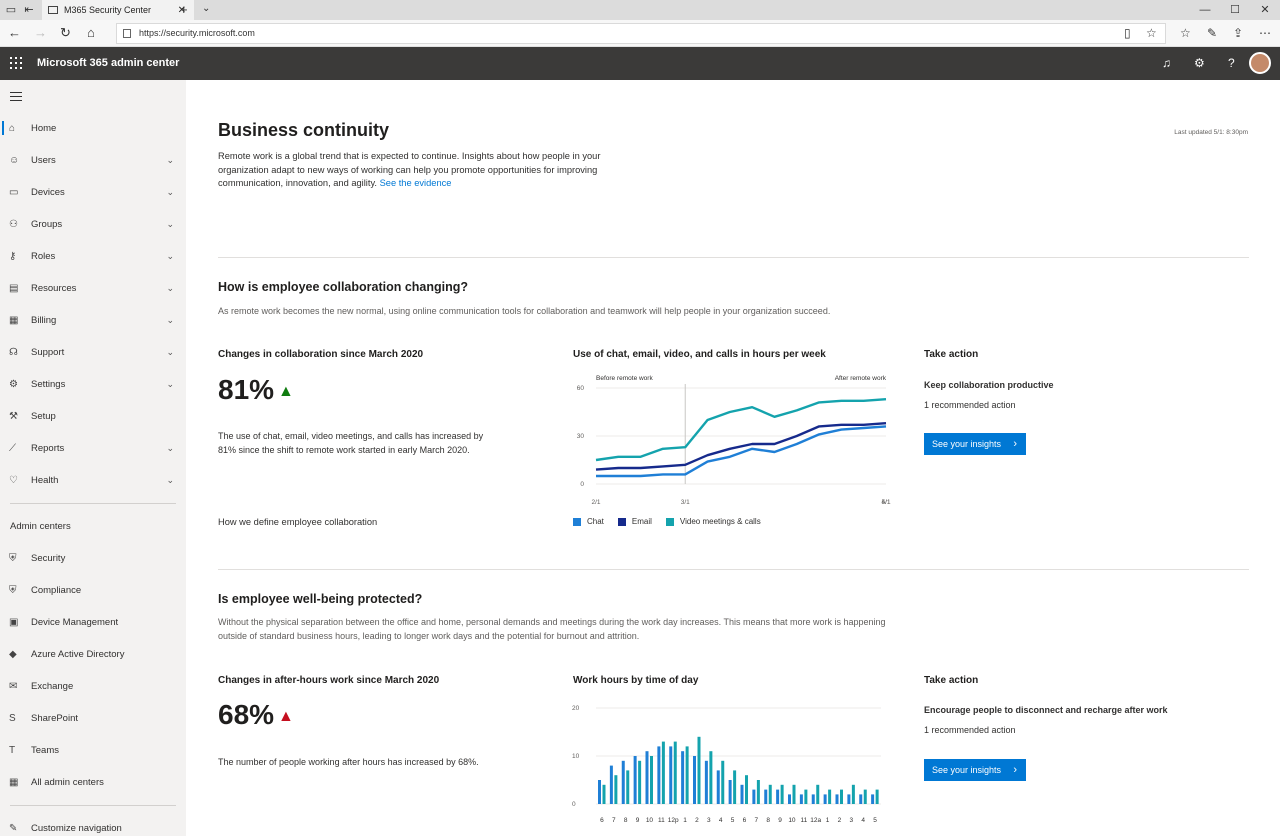  I want to click on y-tick-label: 20, so click(576, 708).